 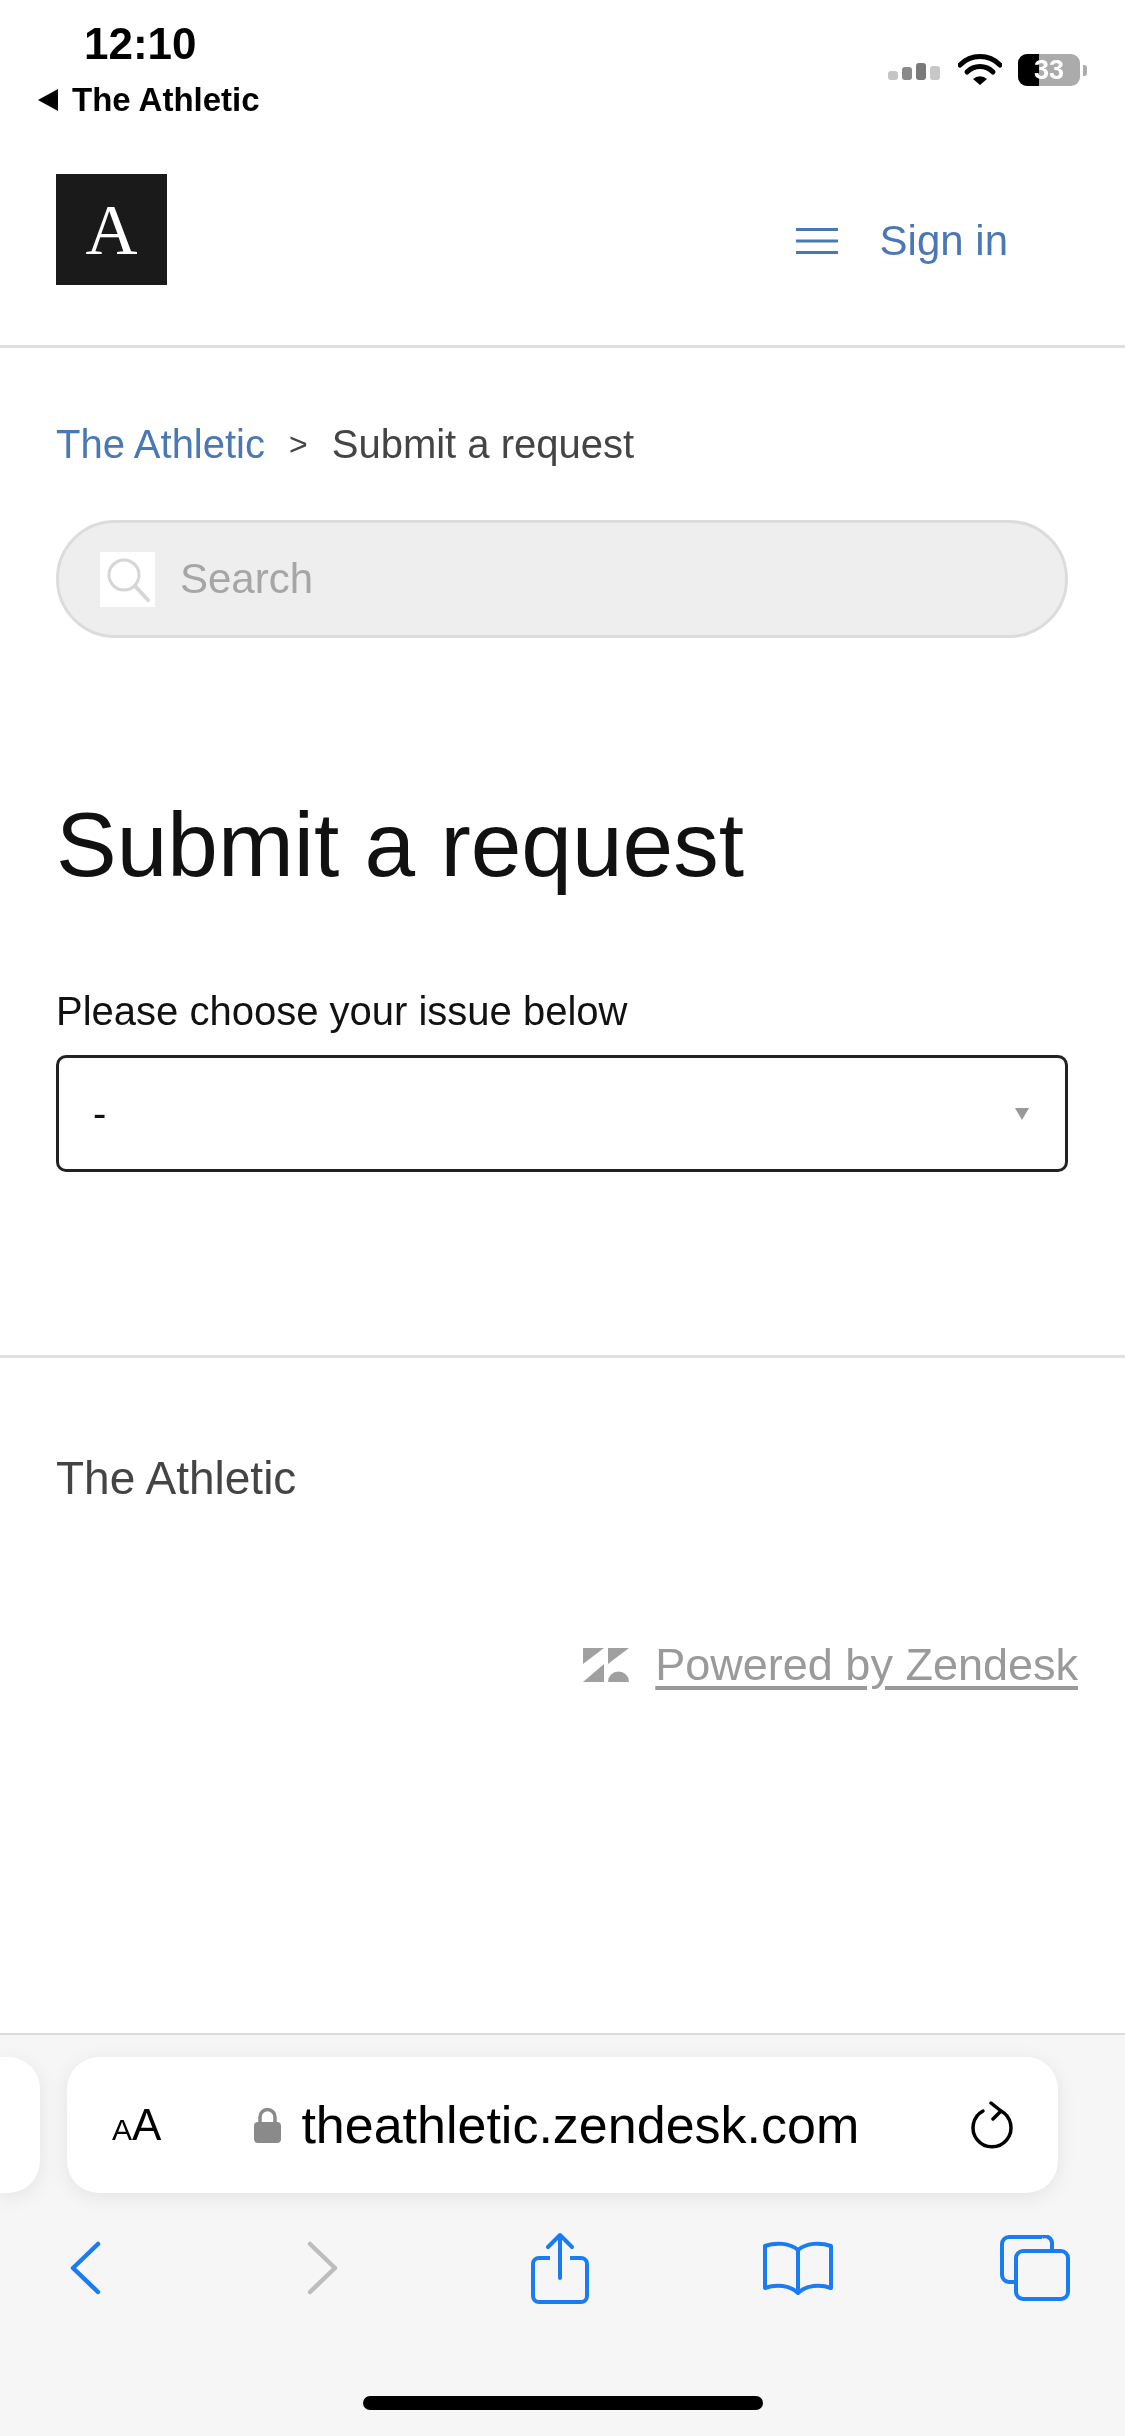 I want to click on menu-icon, so click(x=816, y=240).